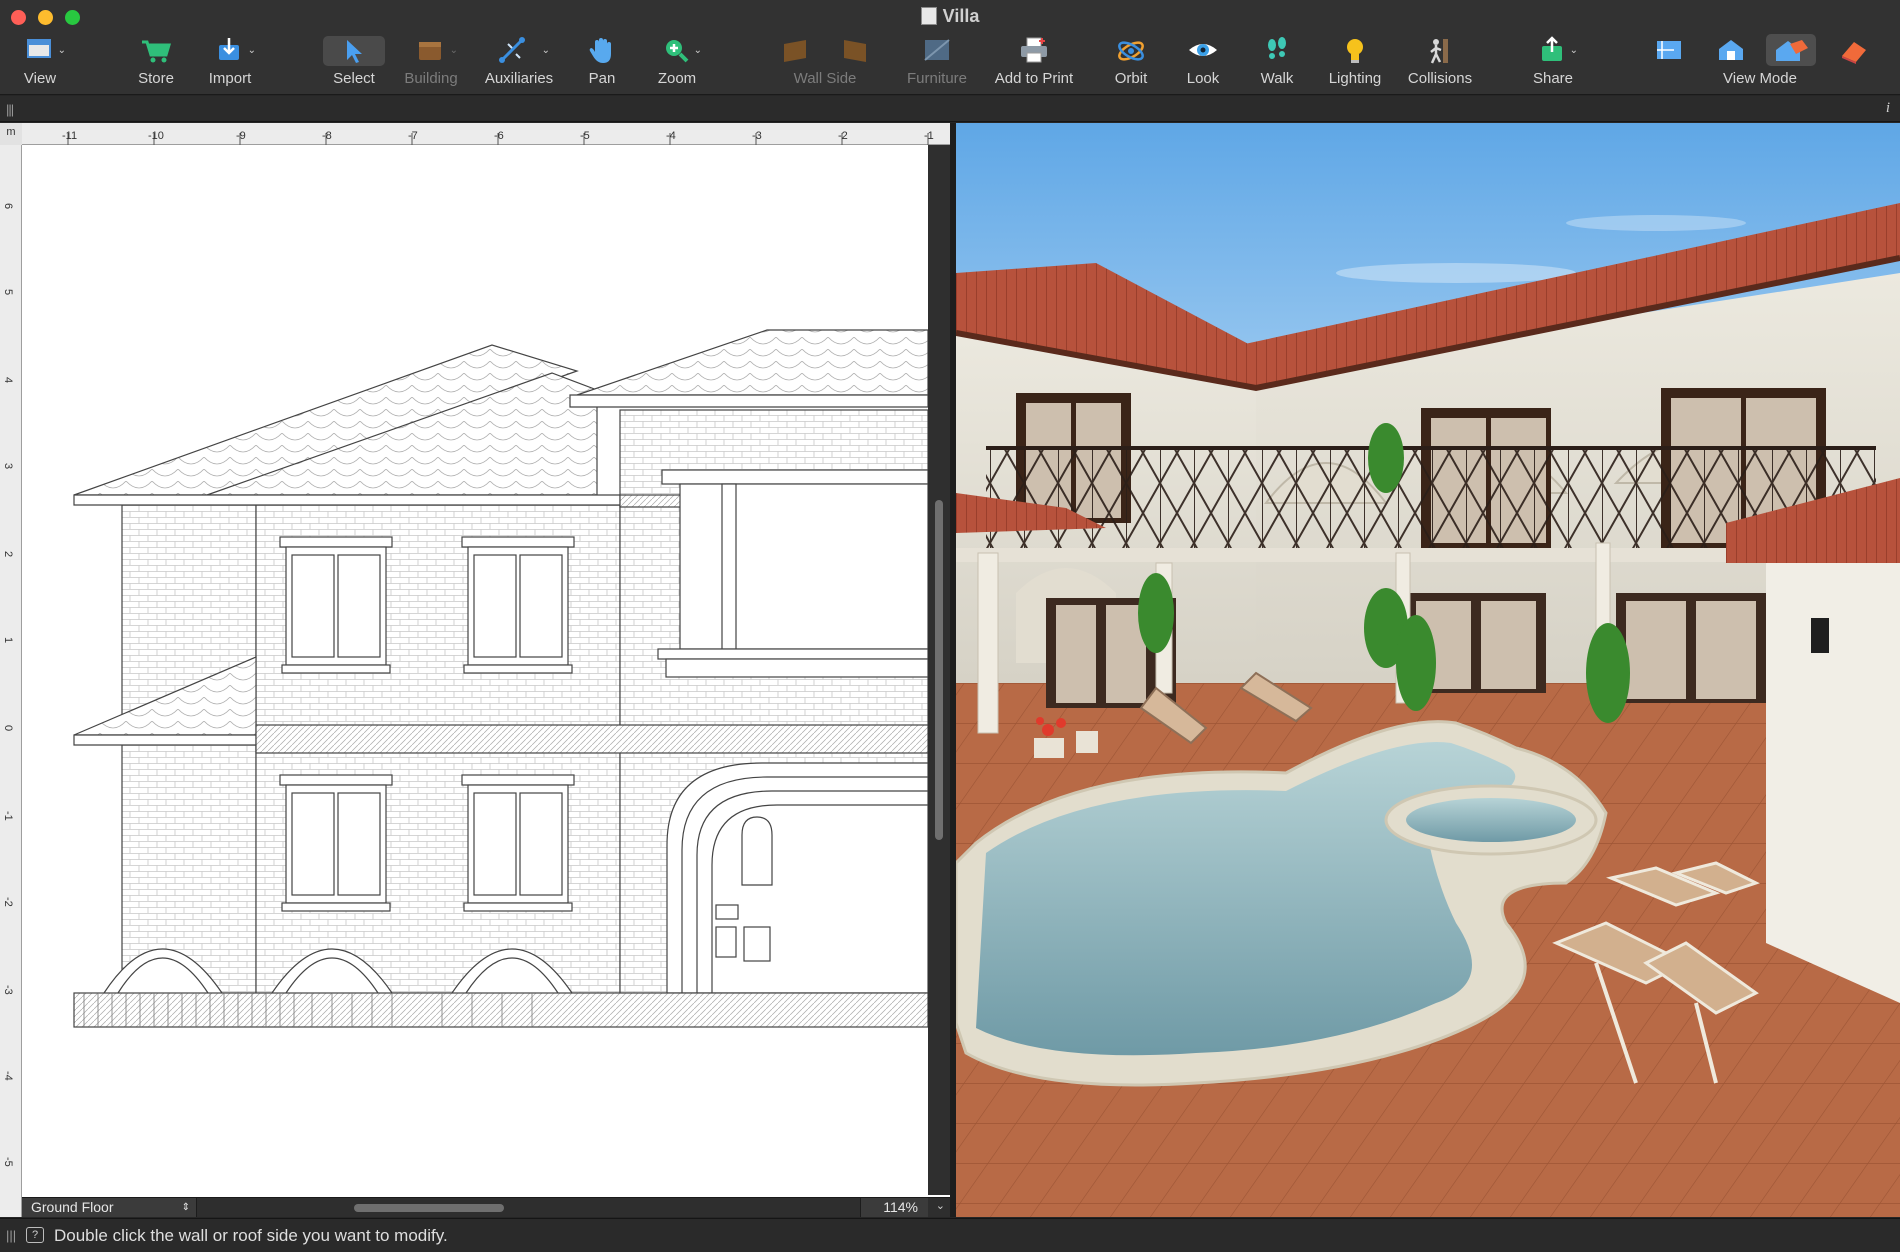  I want to click on store-label: Store, so click(156, 78).